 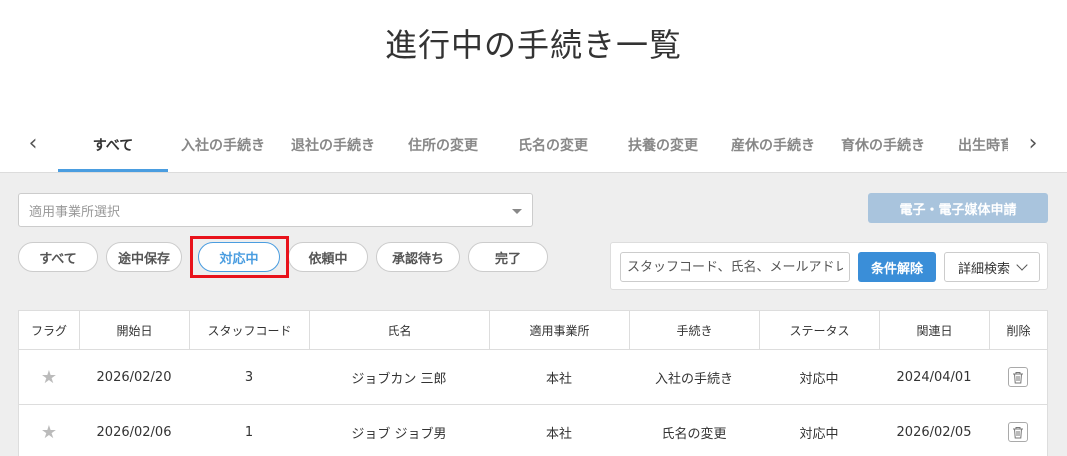 What do you see at coordinates (934, 377) in the screenshot?
I see `related-date-cell: 2024/04/01` at bounding box center [934, 377].